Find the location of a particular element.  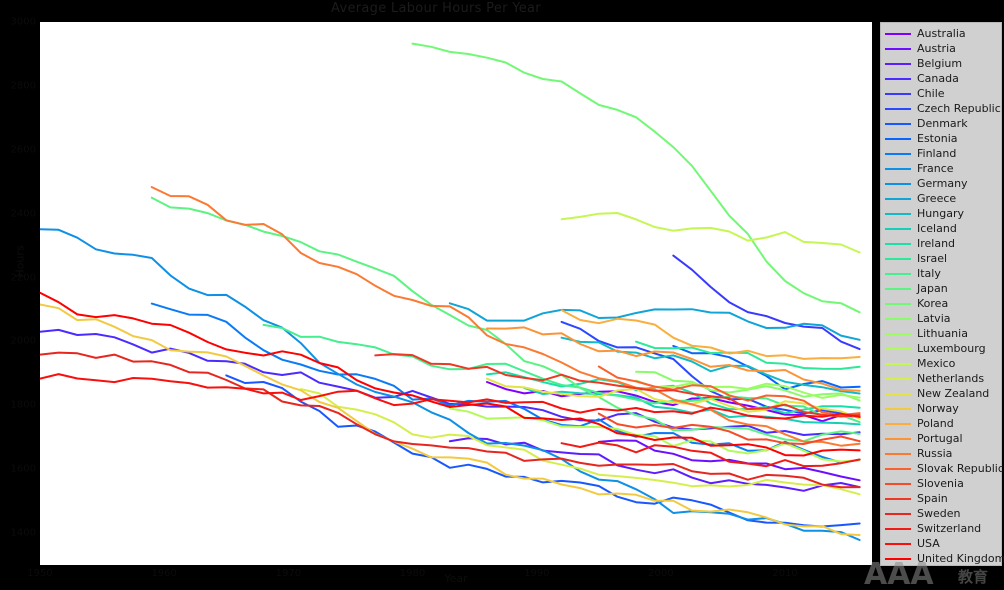

legend-item: France is located at coordinates (941, 168).